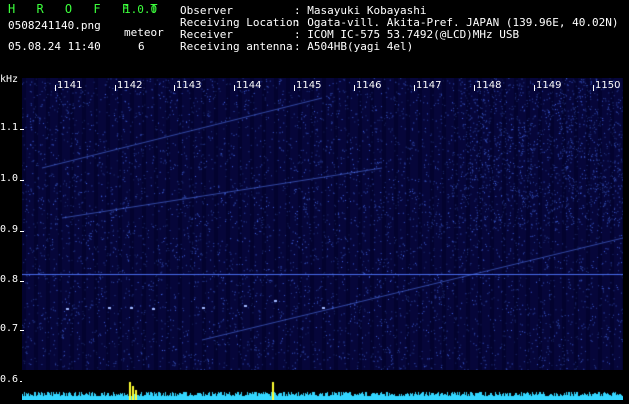  I want to click on antenna-value: : A504HB(yagi 4el), so click(354, 46).